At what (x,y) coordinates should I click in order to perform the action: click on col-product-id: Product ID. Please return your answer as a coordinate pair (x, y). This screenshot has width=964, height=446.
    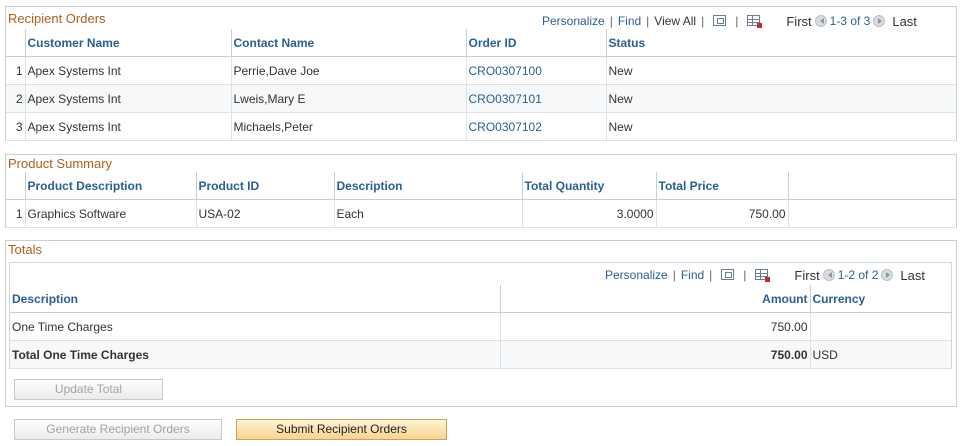
    Looking at the image, I should click on (264, 186).